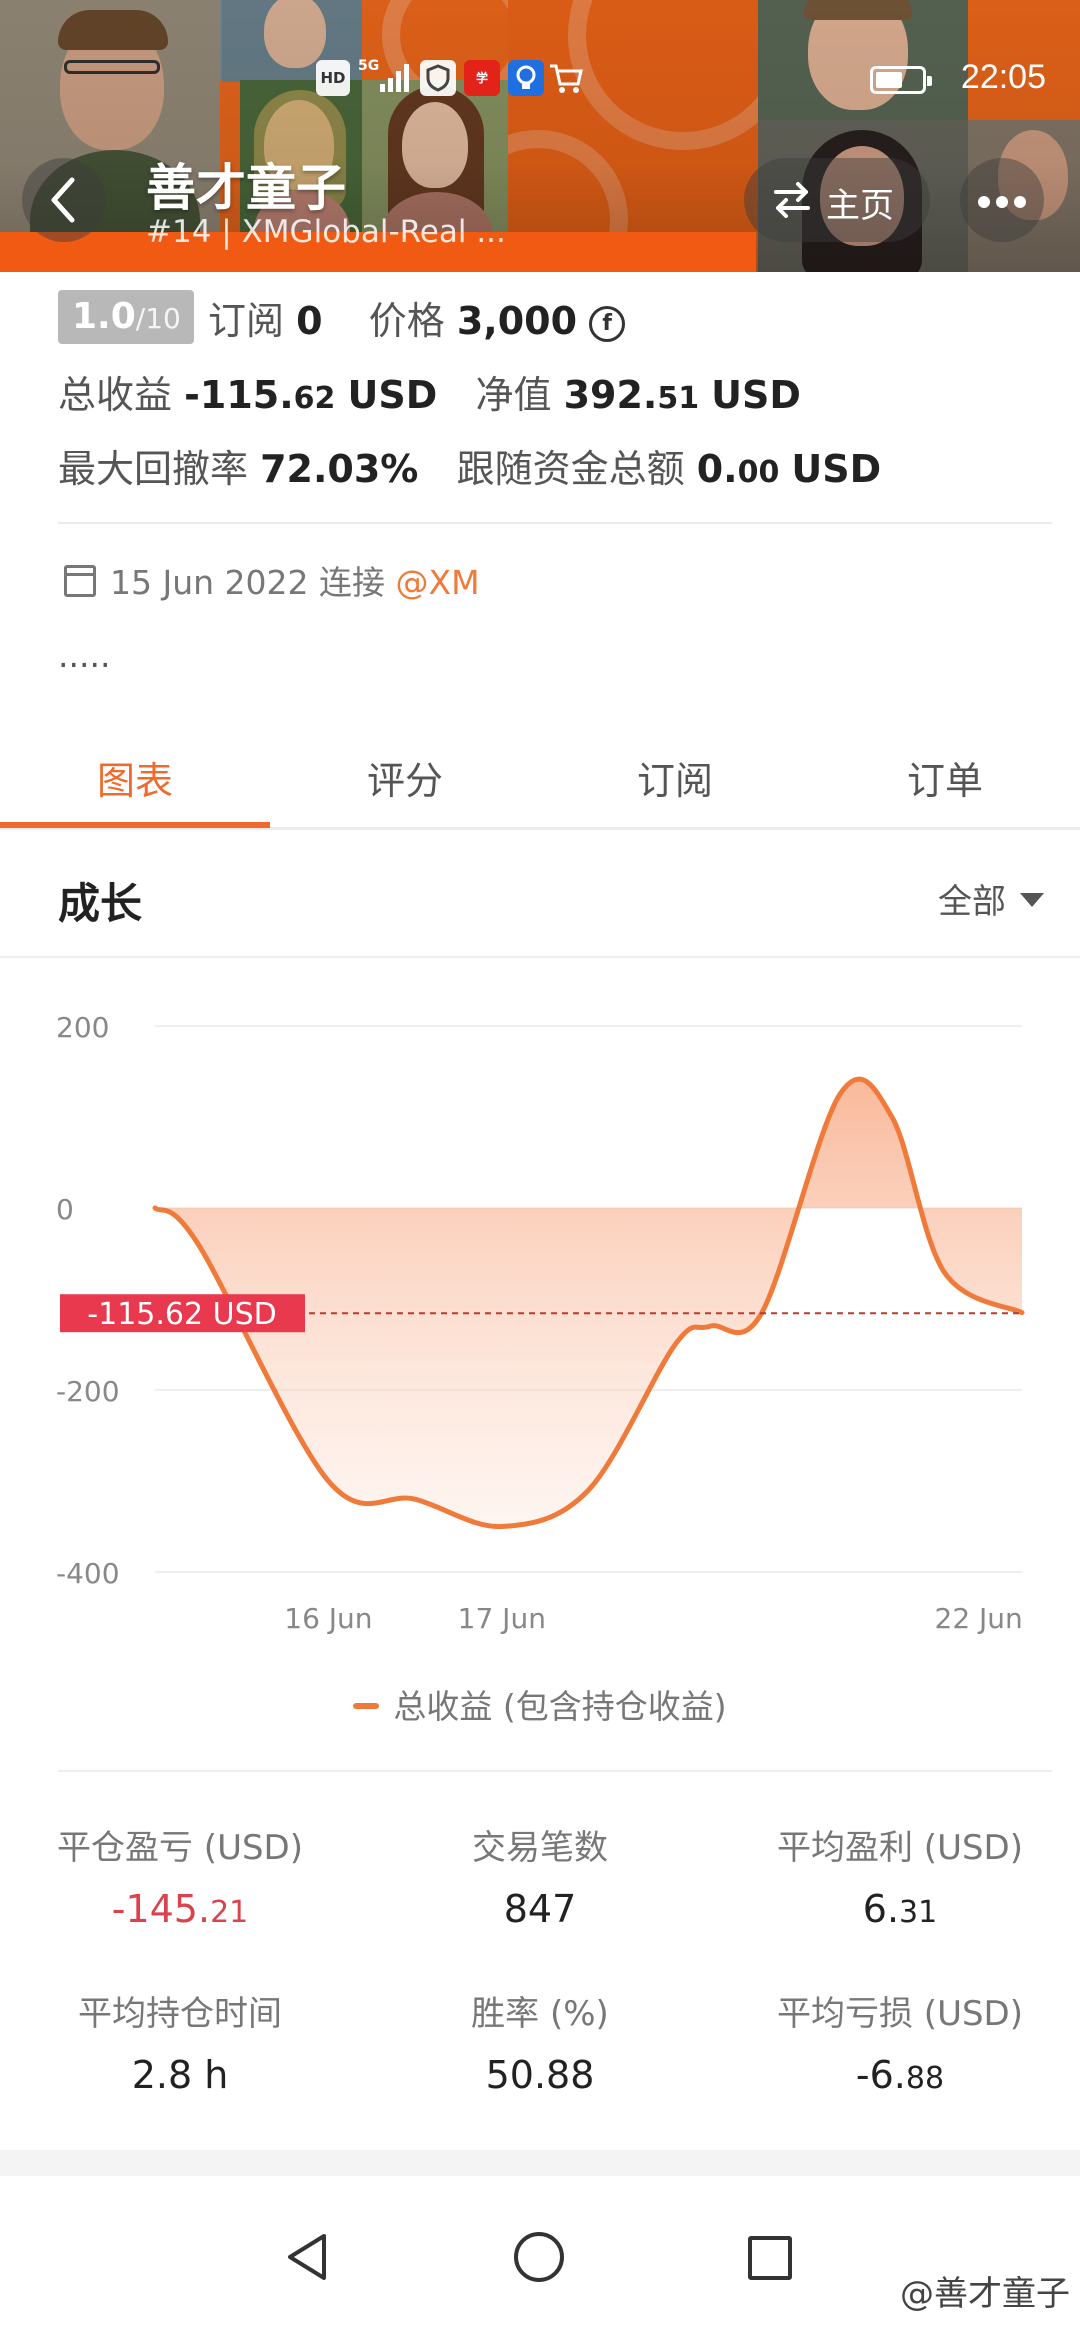  Describe the element at coordinates (540, 1848) in the screenshot. I see `stat-label: 交易笔数` at that location.